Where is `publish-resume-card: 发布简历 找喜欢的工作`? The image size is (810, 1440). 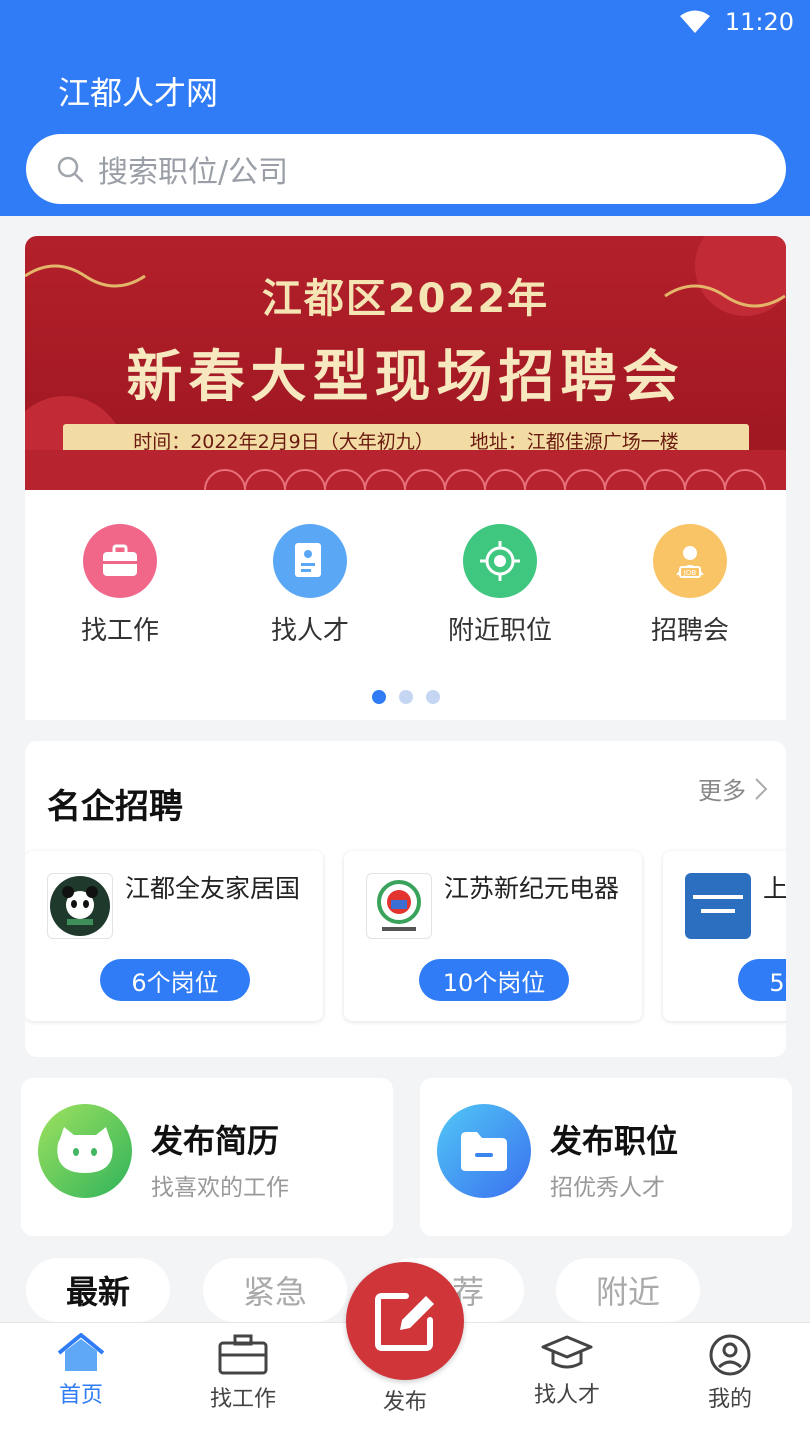 publish-resume-card: 发布简历 找喜欢的工作 is located at coordinates (207, 1157).